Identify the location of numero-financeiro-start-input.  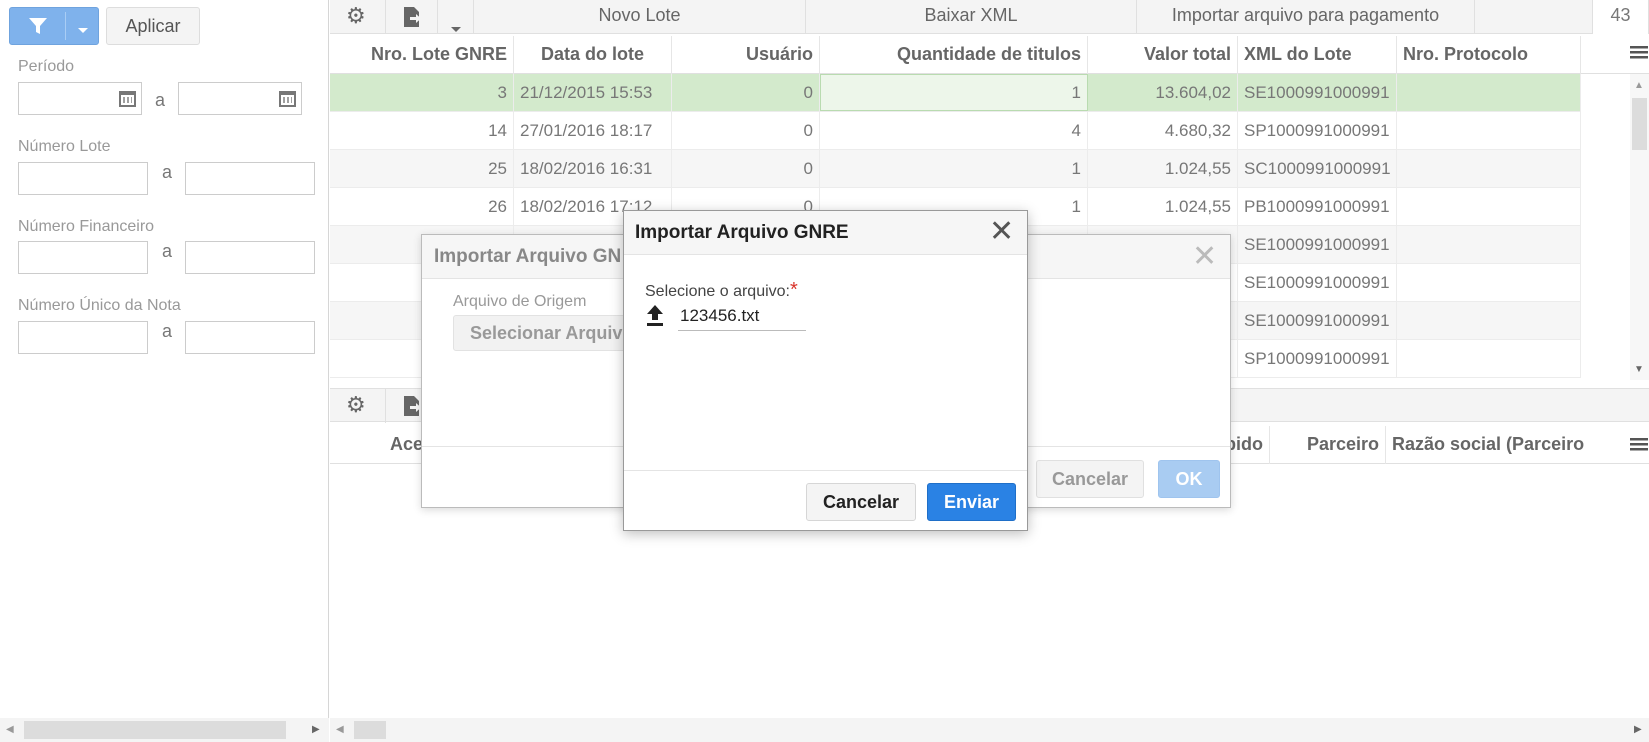
(83, 257).